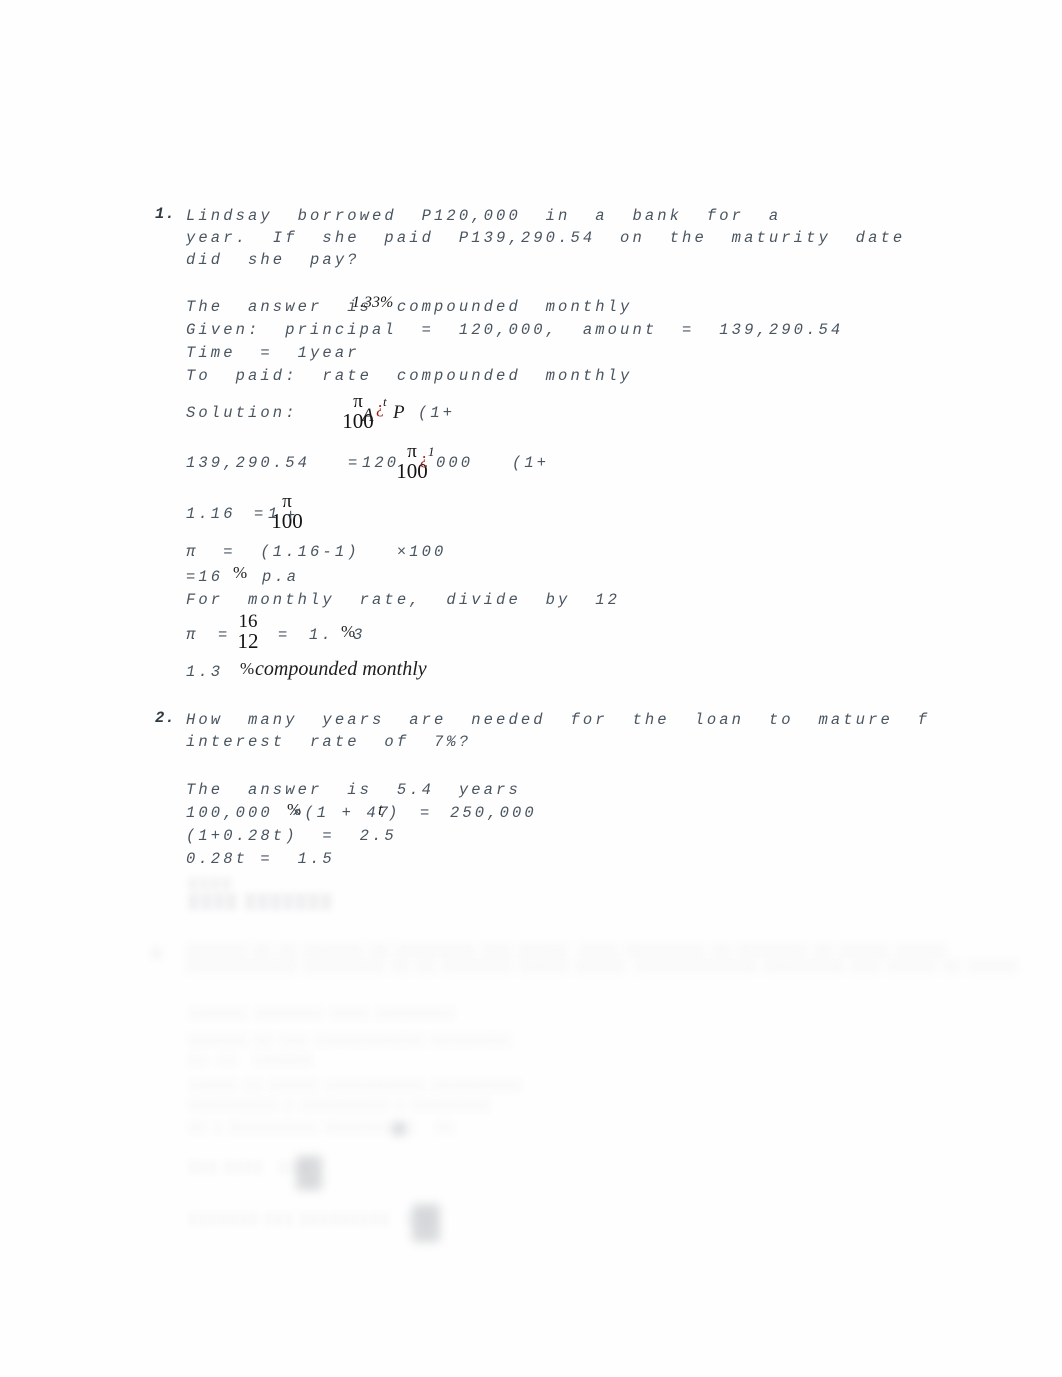 The width and height of the screenshot is (1062, 1377). Describe the element at coordinates (192, 635) in the screenshot. I see `step7-pi: π` at that location.